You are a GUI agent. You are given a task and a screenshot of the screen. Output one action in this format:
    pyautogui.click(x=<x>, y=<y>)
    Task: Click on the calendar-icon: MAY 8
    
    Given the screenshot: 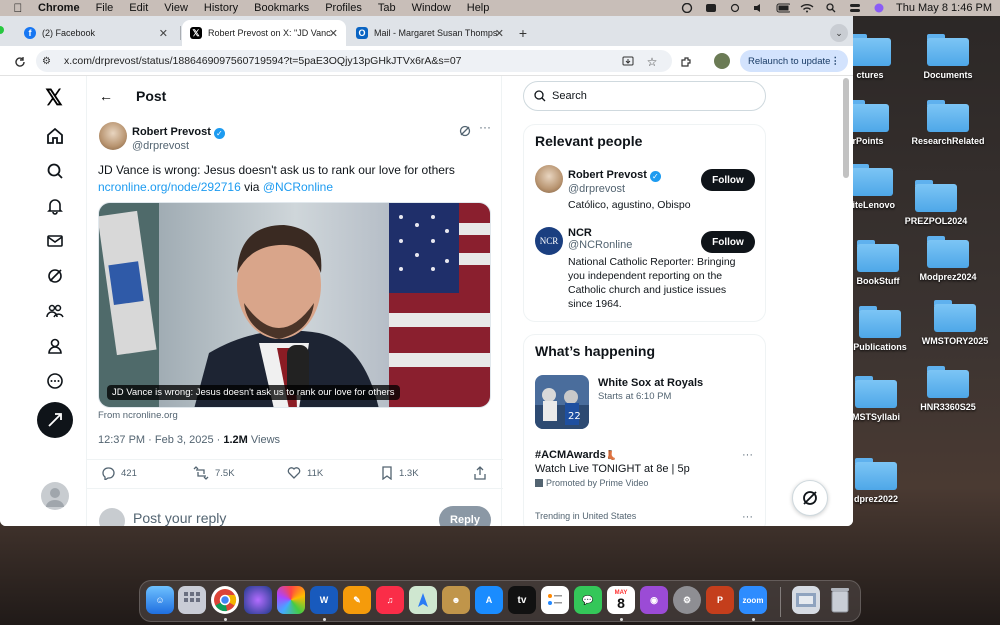 What is the action you would take?
    pyautogui.click(x=621, y=600)
    